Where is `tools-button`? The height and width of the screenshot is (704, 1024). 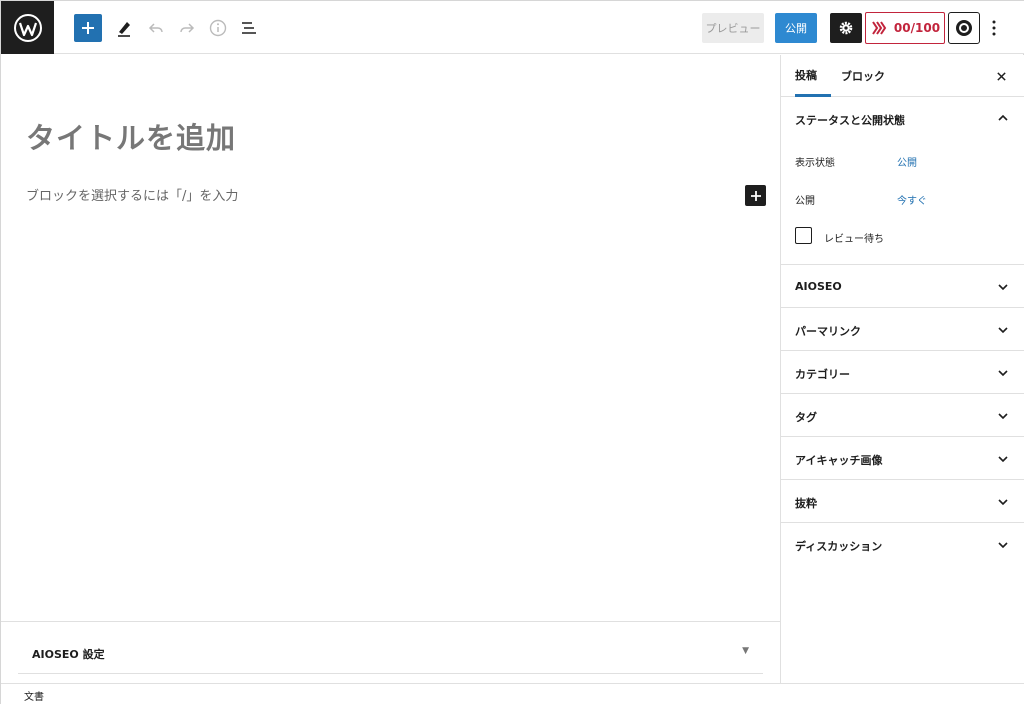 tools-button is located at coordinates (124, 28).